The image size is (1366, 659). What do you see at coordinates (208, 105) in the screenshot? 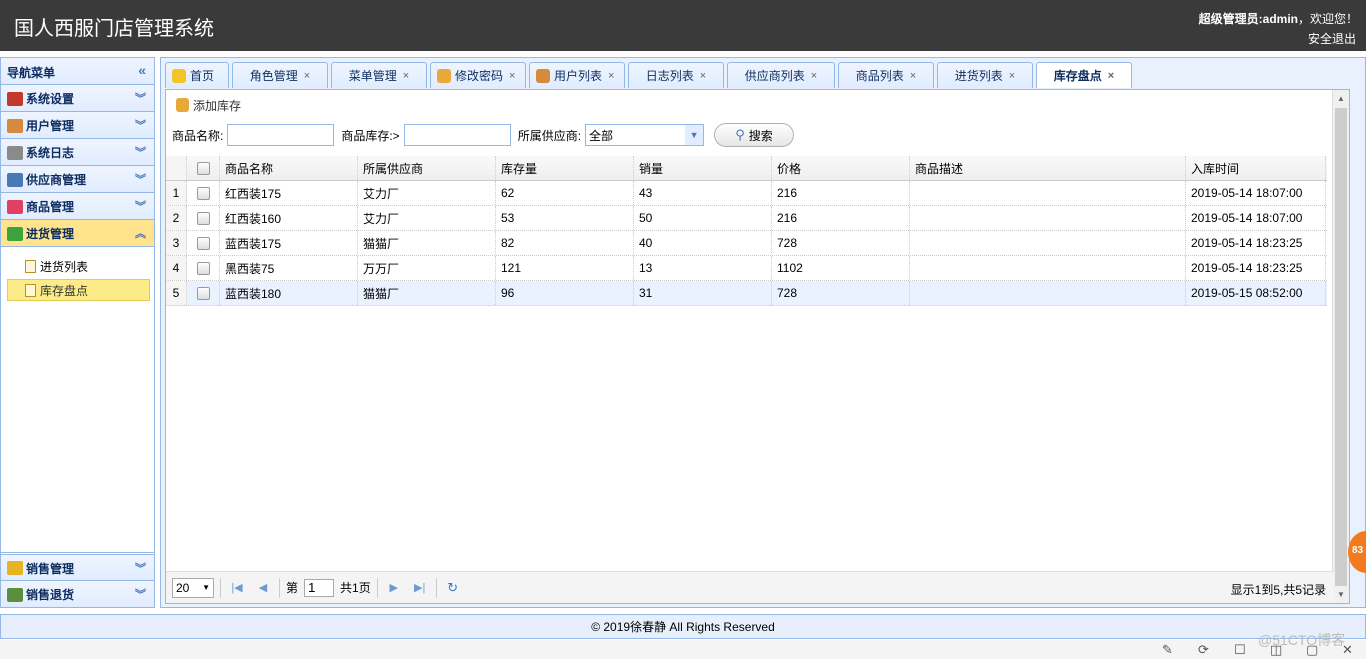
I see `add-inventory-button: 添加库存` at bounding box center [208, 105].